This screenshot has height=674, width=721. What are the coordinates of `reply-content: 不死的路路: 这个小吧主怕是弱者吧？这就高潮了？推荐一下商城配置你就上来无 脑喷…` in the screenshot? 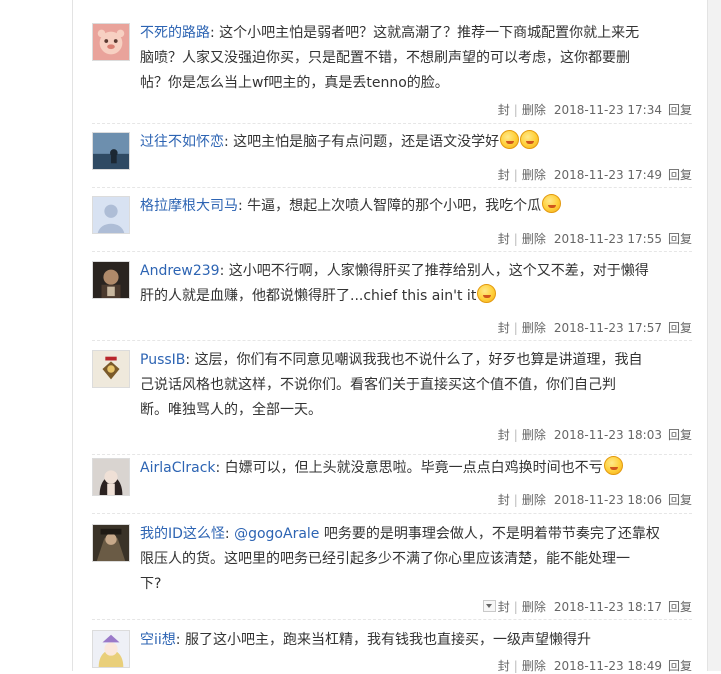 It's located at (416, 58).